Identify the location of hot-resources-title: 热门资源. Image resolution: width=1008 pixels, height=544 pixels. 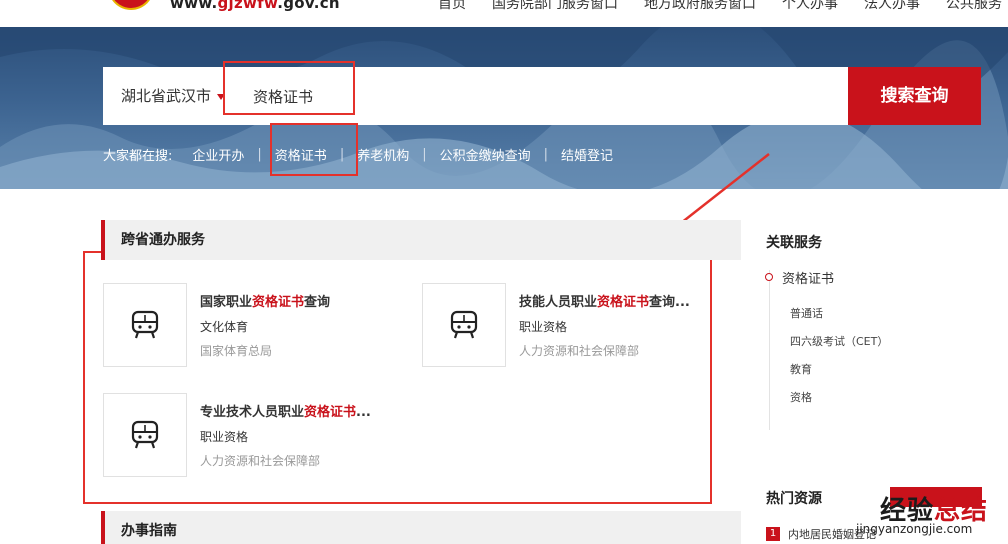
(794, 499).